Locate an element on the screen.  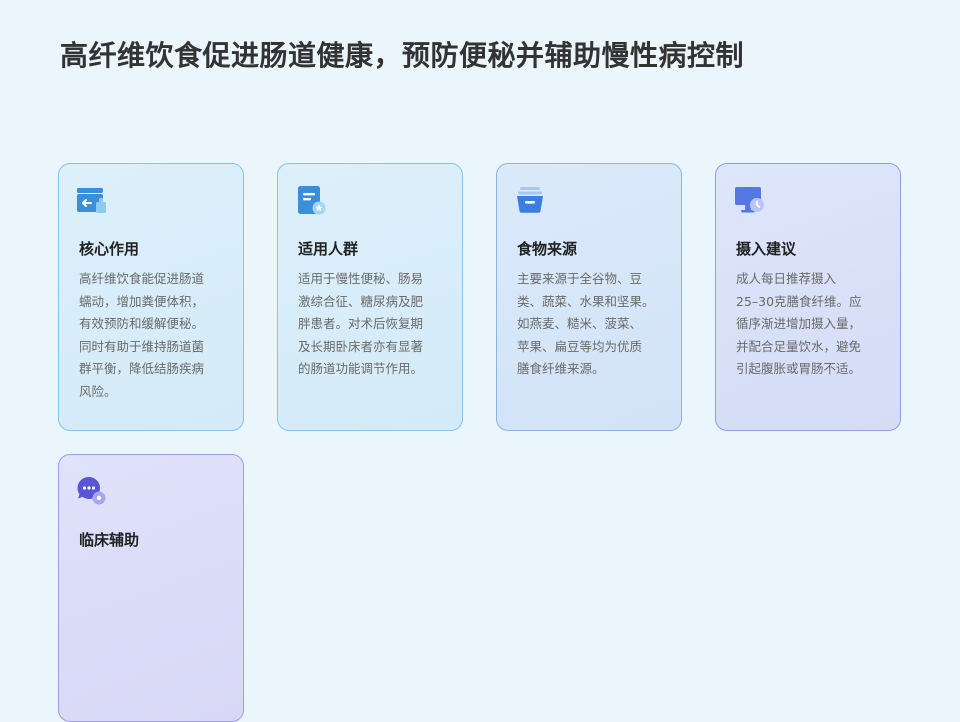
card-title: 摄入建议 is located at coordinates (766, 249).